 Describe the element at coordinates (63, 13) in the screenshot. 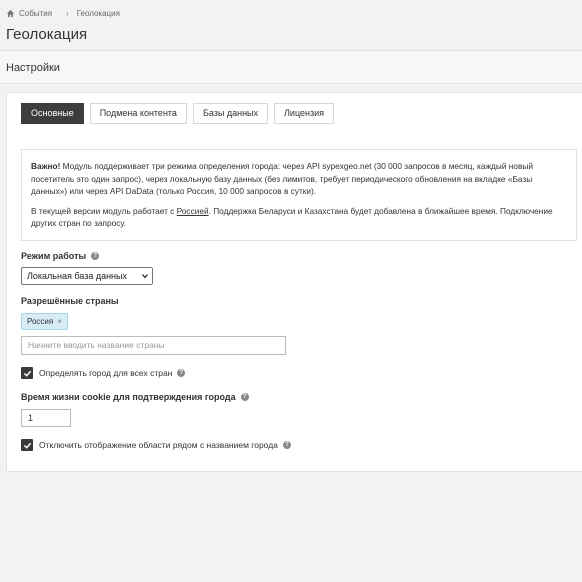

I see `breadcrumb: События › Геолокация` at that location.